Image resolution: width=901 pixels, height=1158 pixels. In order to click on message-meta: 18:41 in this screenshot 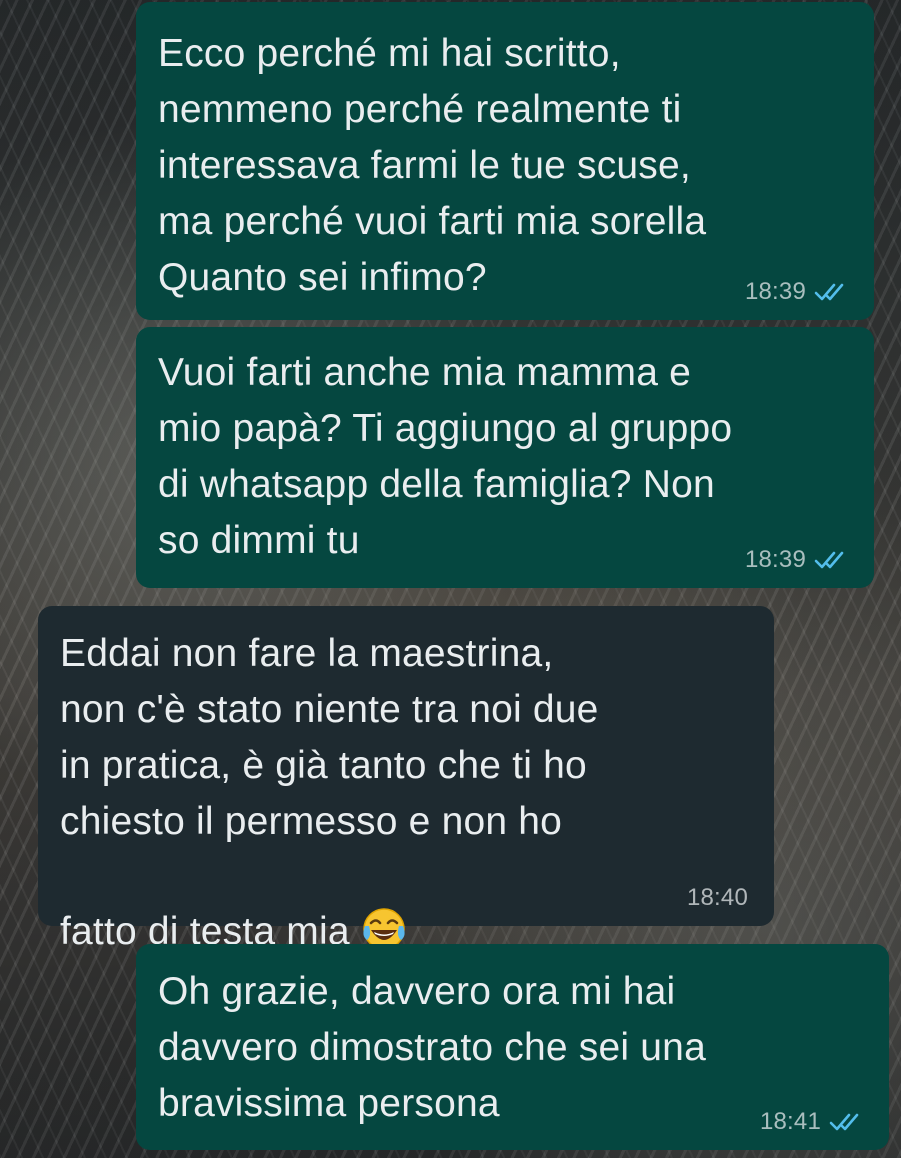, I will do `click(811, 1122)`.